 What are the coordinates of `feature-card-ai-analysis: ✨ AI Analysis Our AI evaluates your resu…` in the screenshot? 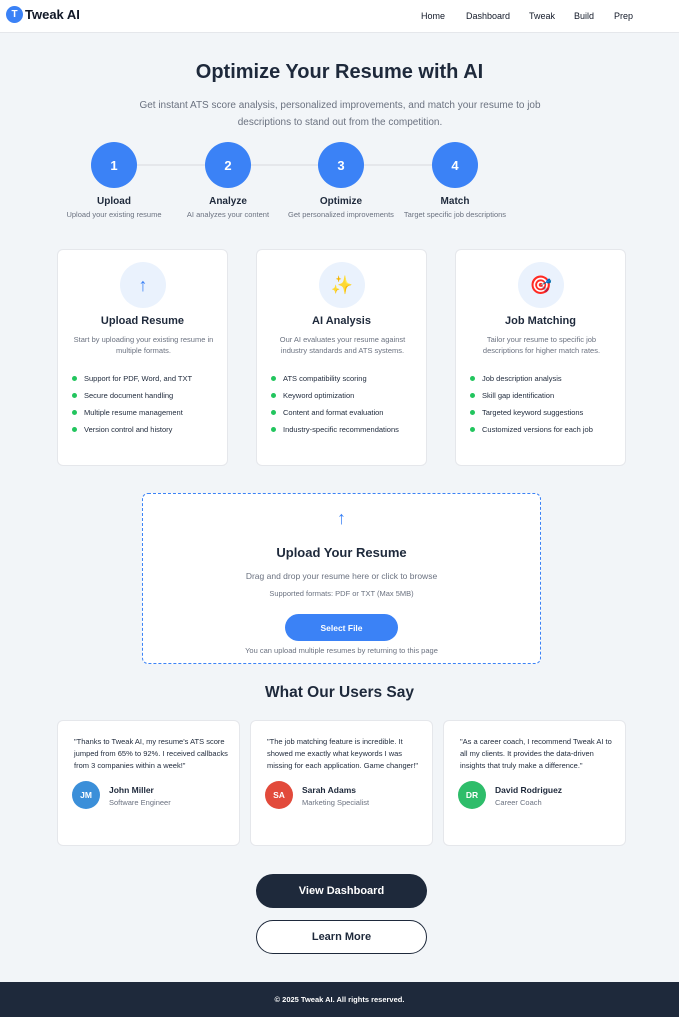 It's located at (341, 357).